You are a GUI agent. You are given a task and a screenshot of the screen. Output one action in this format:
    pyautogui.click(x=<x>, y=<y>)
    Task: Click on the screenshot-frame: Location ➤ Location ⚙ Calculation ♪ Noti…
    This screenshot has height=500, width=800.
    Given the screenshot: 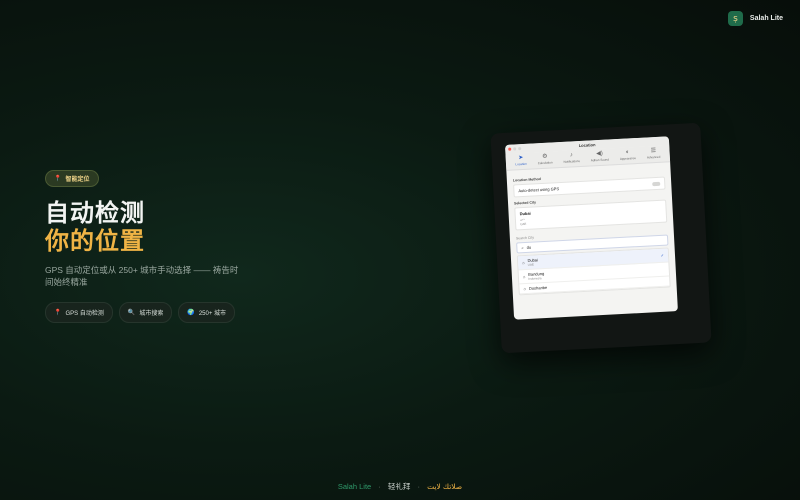 What is the action you would take?
    pyautogui.click(x=601, y=238)
    